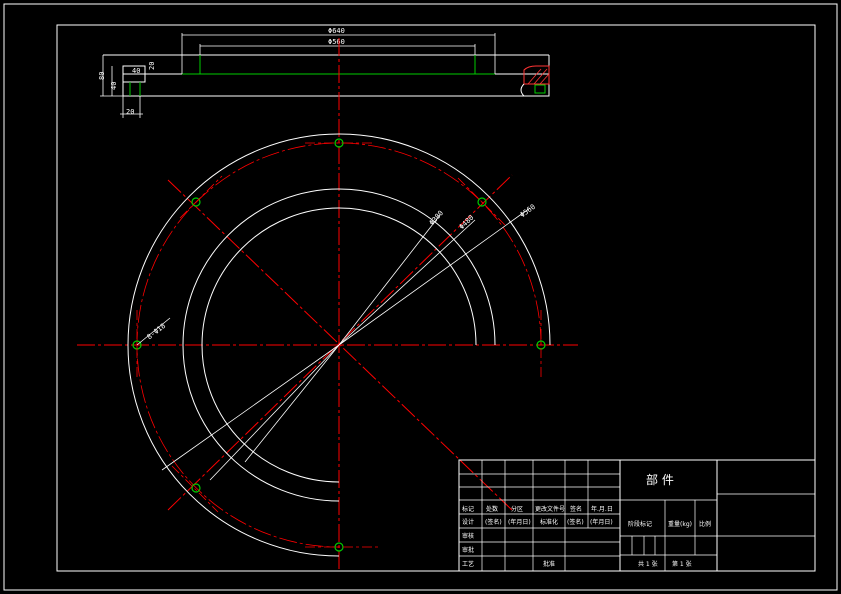 Image resolution: width=841 pixels, height=594 pixels. What do you see at coordinates (602, 509) in the screenshot?
I see `tb-row1-cell: 年.月.日` at bounding box center [602, 509].